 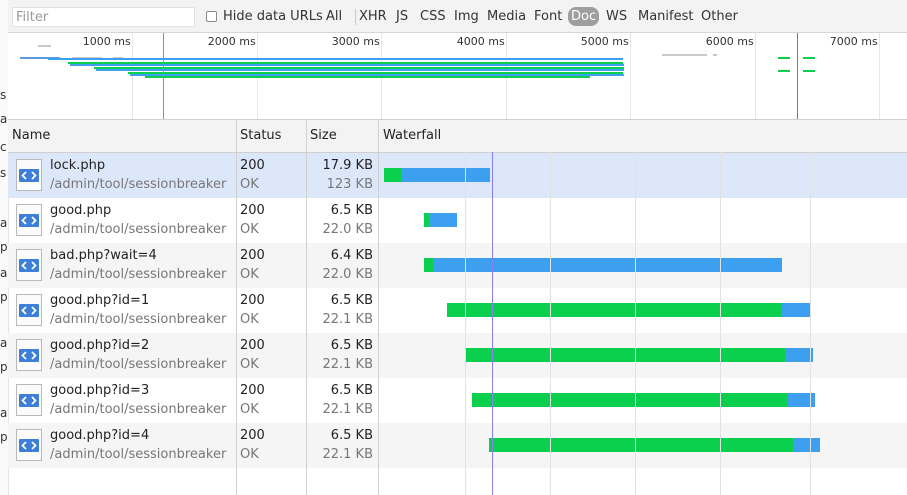 I want to click on column-header-status: Status, so click(x=258, y=136).